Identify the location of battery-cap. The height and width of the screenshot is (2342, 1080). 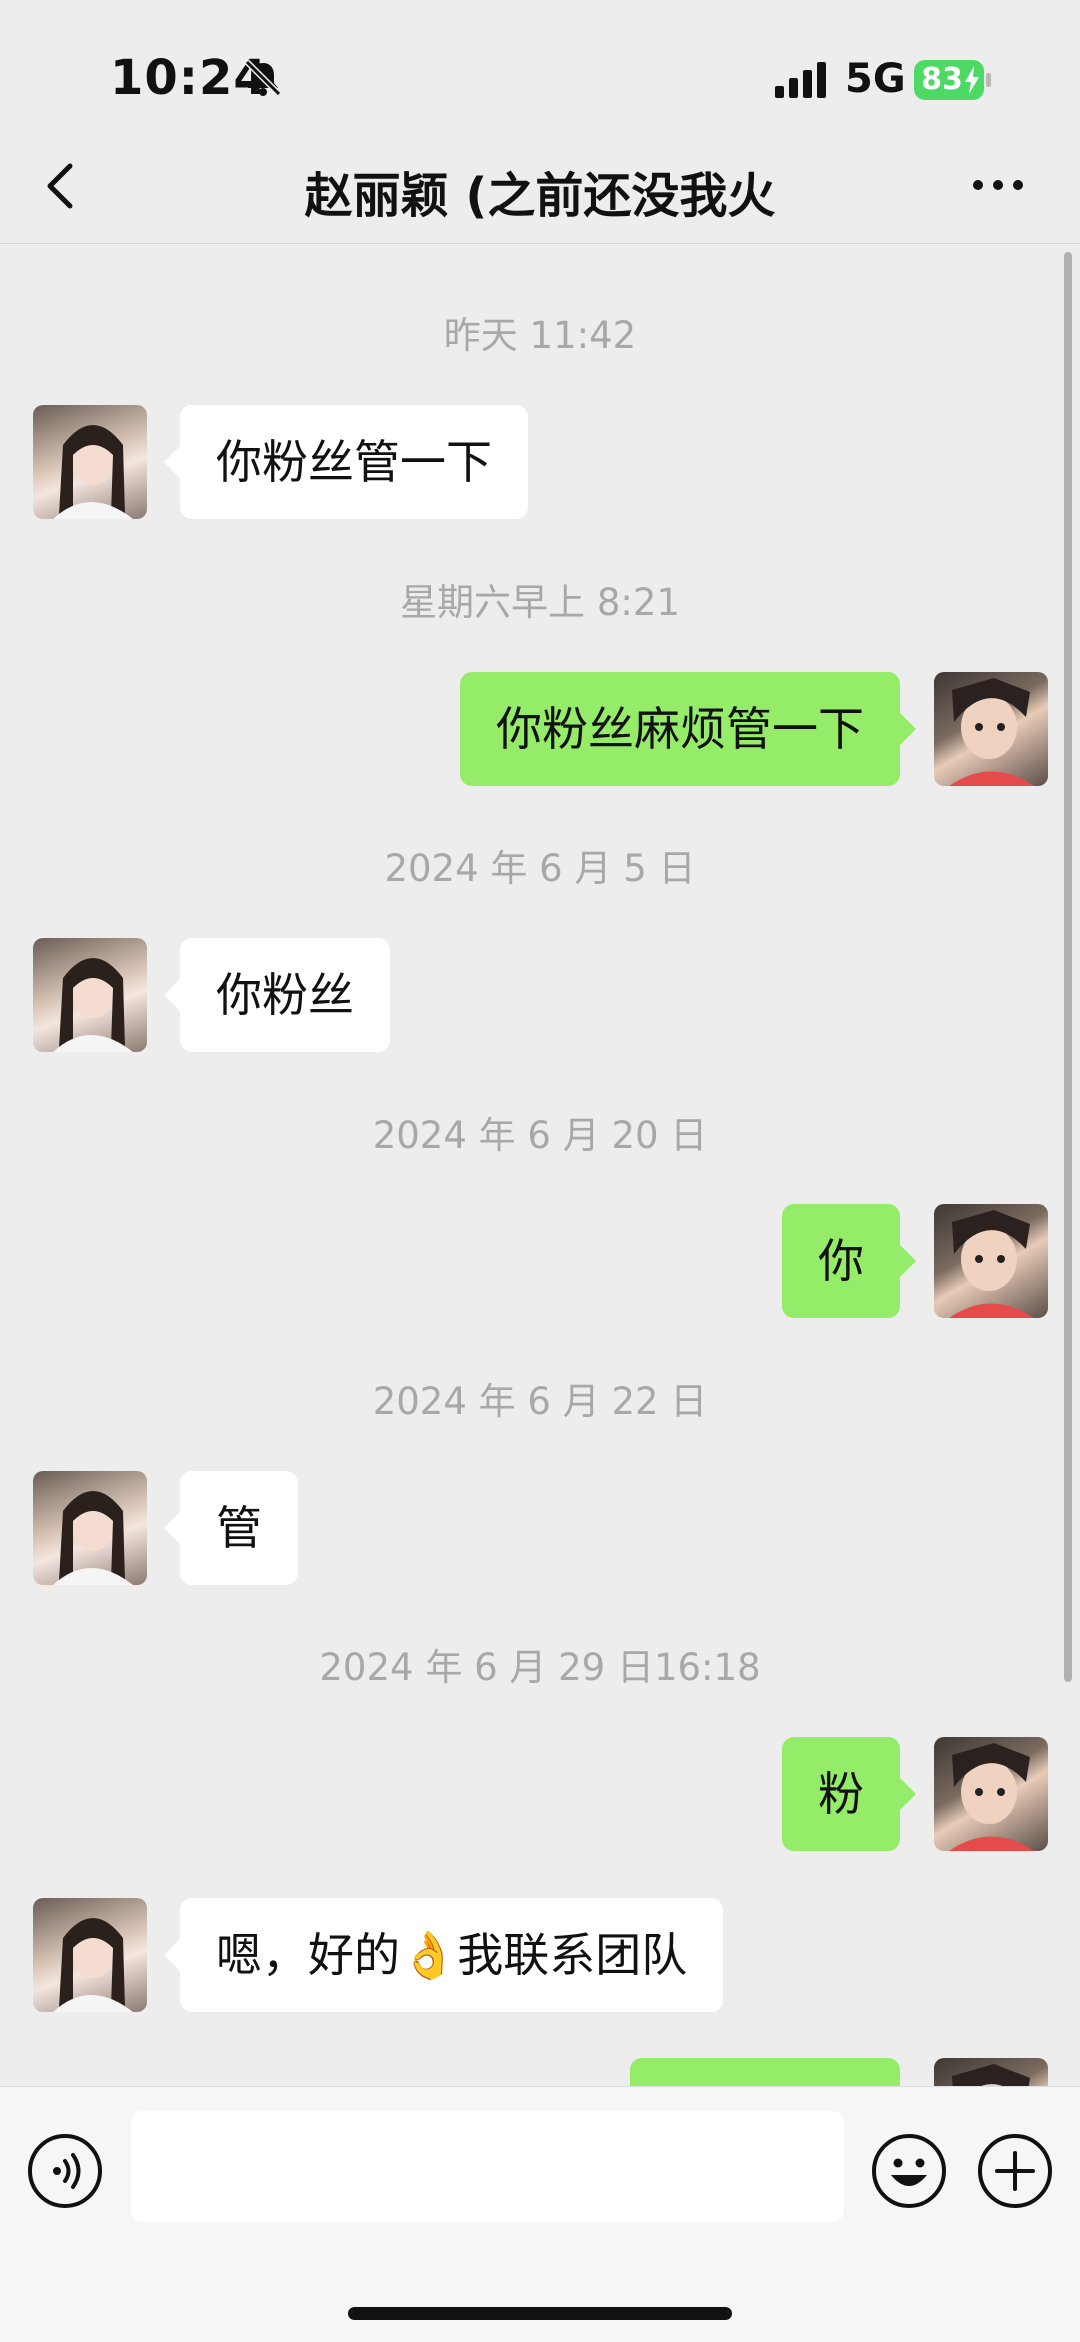
(988, 80).